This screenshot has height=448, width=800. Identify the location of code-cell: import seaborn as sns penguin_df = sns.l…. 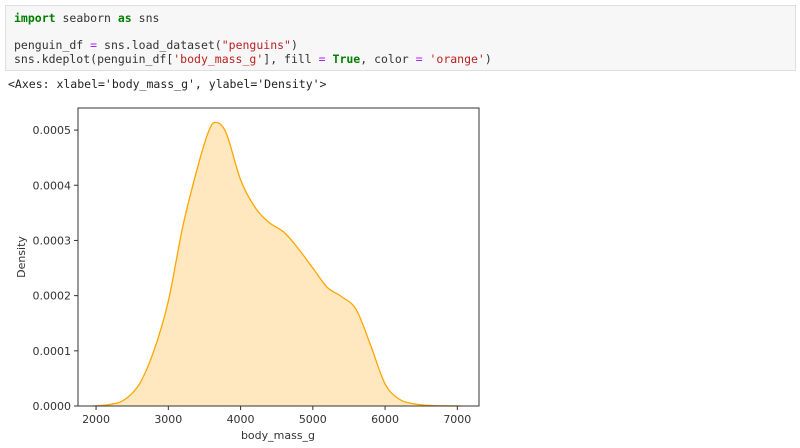
(400, 38).